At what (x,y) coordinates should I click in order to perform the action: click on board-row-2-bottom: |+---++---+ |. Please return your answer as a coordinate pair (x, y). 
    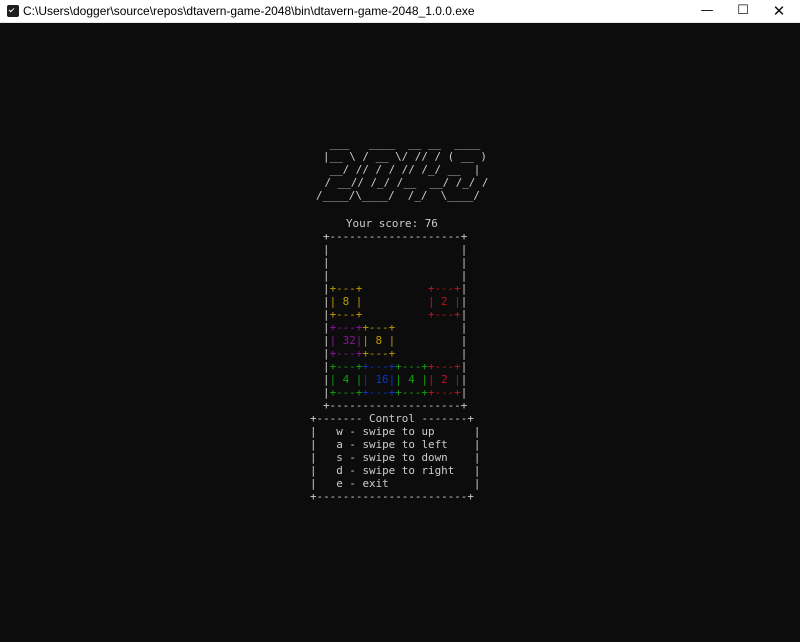
    Looking at the image, I should click on (395, 353).